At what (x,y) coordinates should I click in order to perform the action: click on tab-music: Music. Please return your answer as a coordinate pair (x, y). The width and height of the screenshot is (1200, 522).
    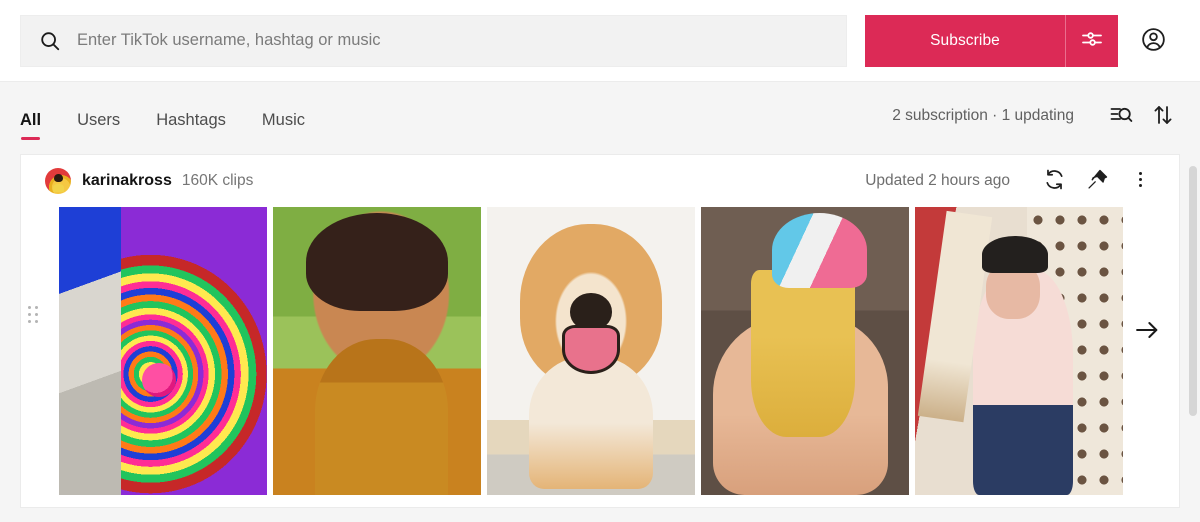
    Looking at the image, I should click on (283, 125).